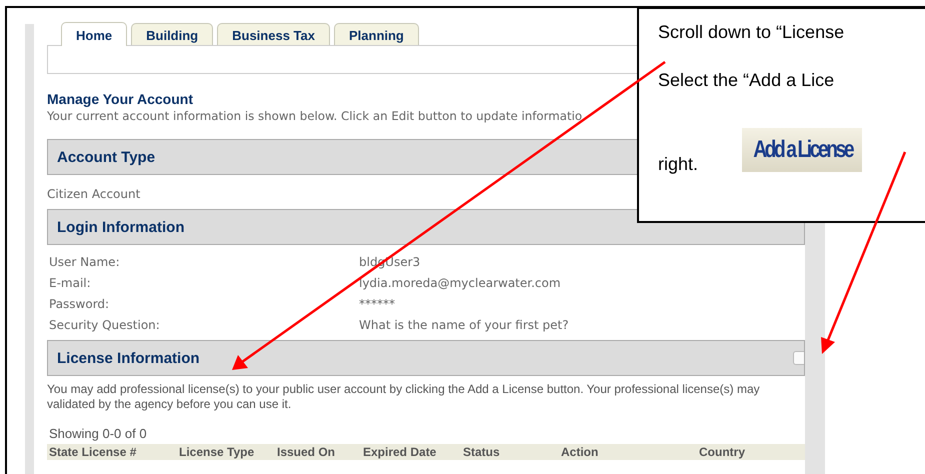  What do you see at coordinates (94, 34) in the screenshot?
I see `tab: Home` at bounding box center [94, 34].